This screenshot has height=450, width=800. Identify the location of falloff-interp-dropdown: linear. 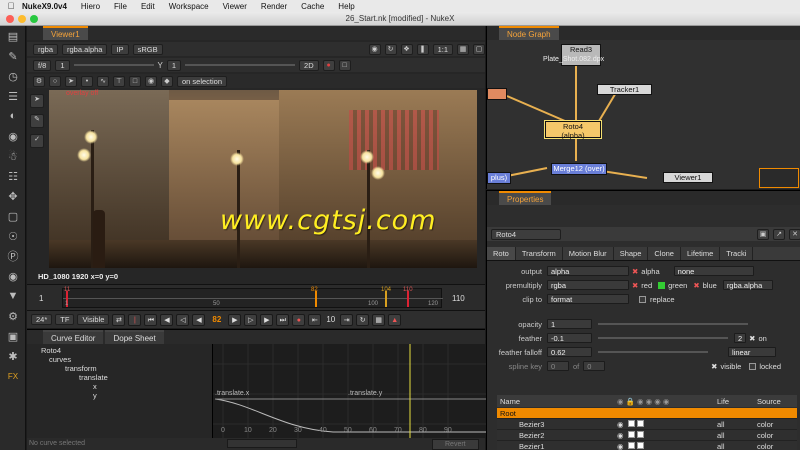
(752, 352).